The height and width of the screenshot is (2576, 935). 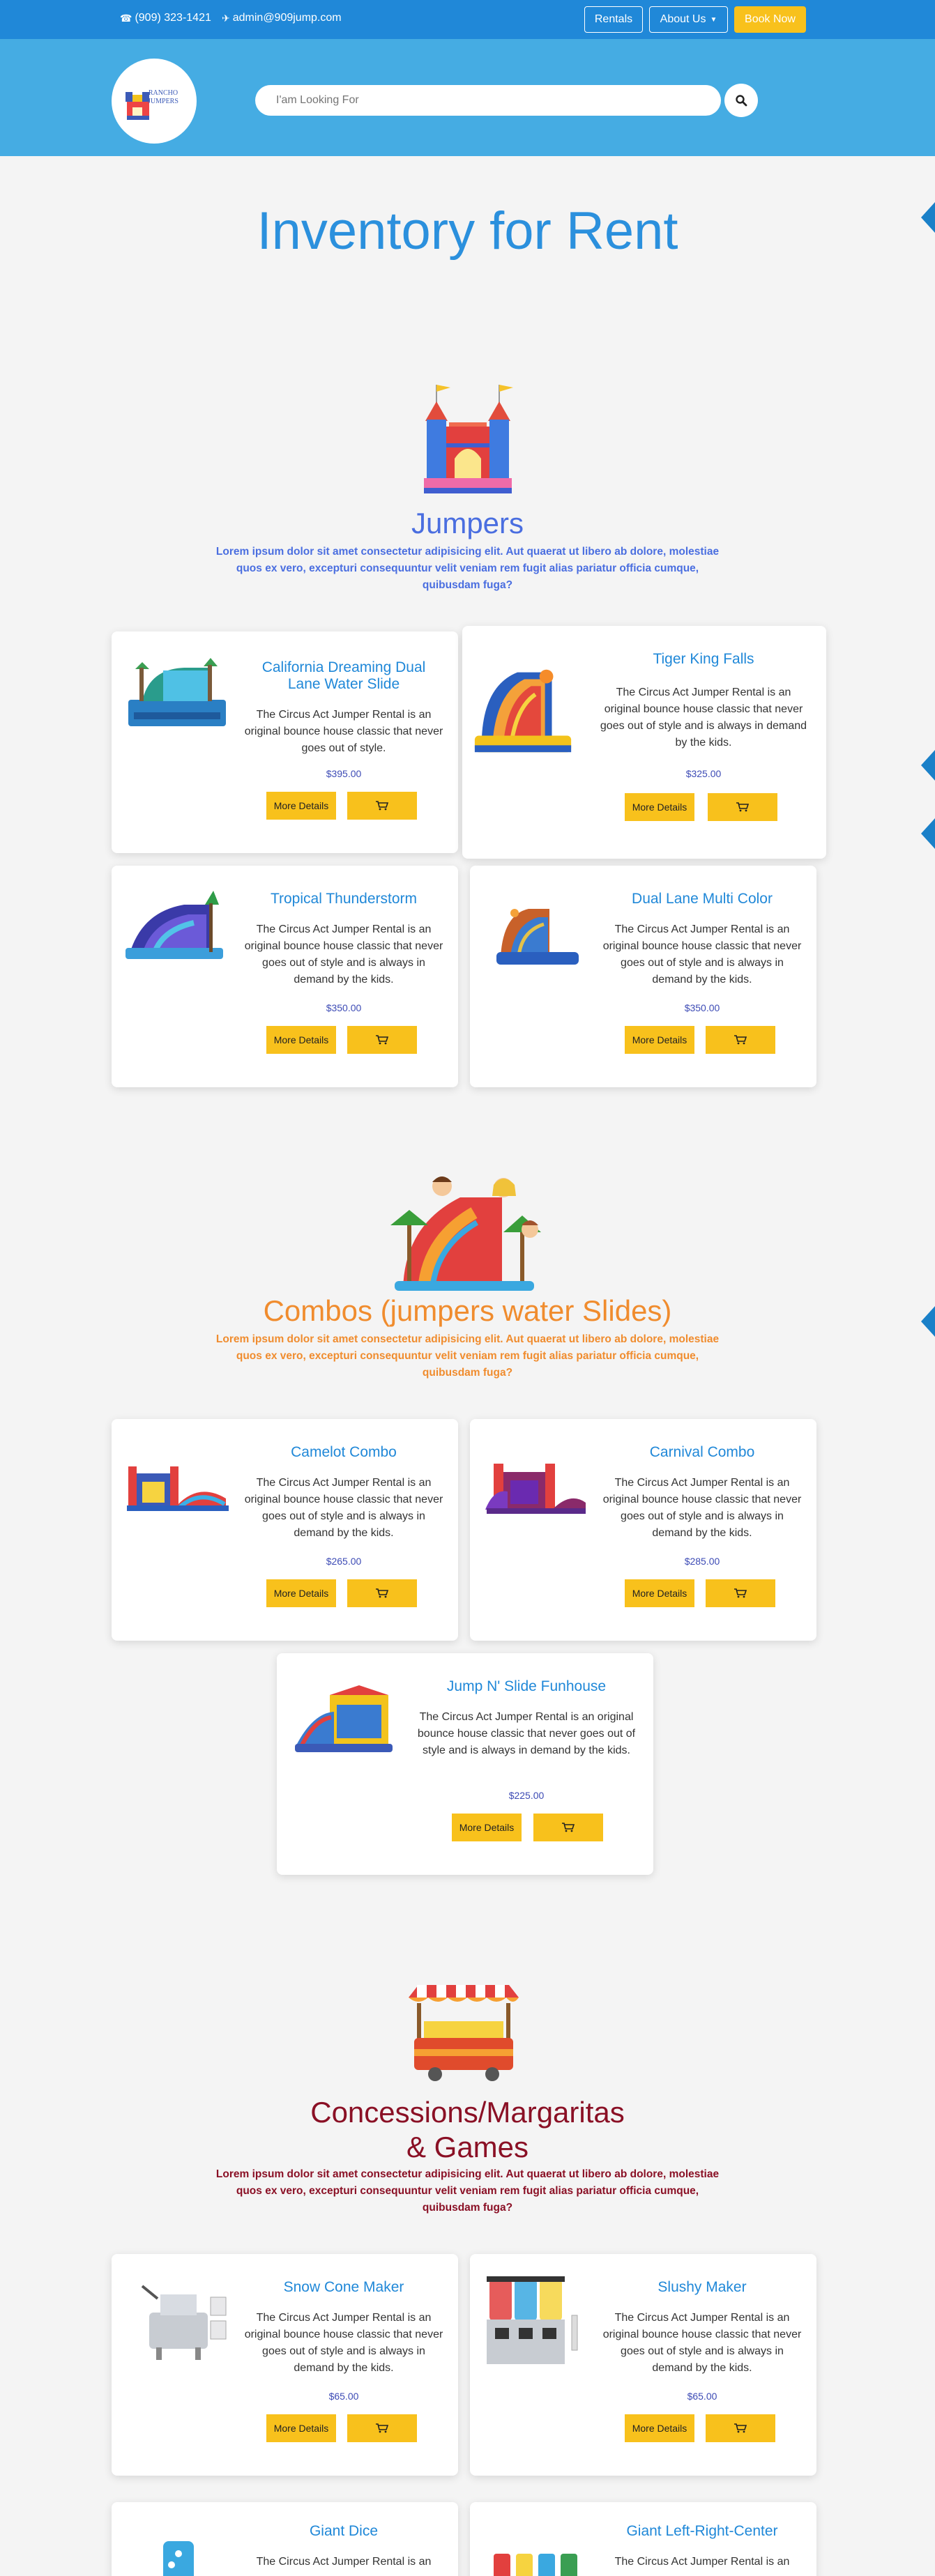 I want to click on search-icon, so click(x=741, y=101).